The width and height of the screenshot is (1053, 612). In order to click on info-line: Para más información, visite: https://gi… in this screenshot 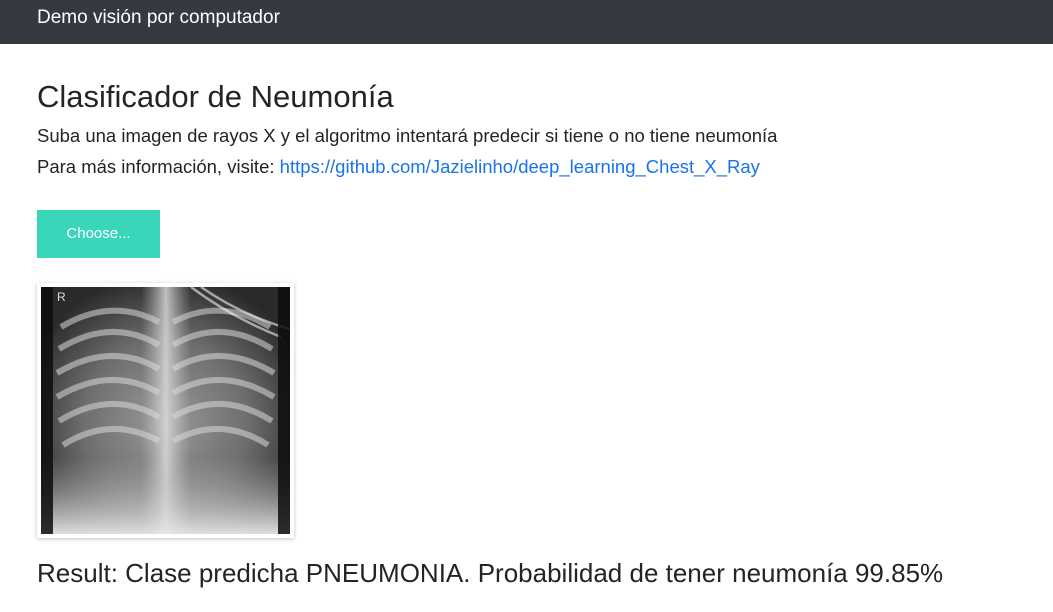, I will do `click(398, 167)`.